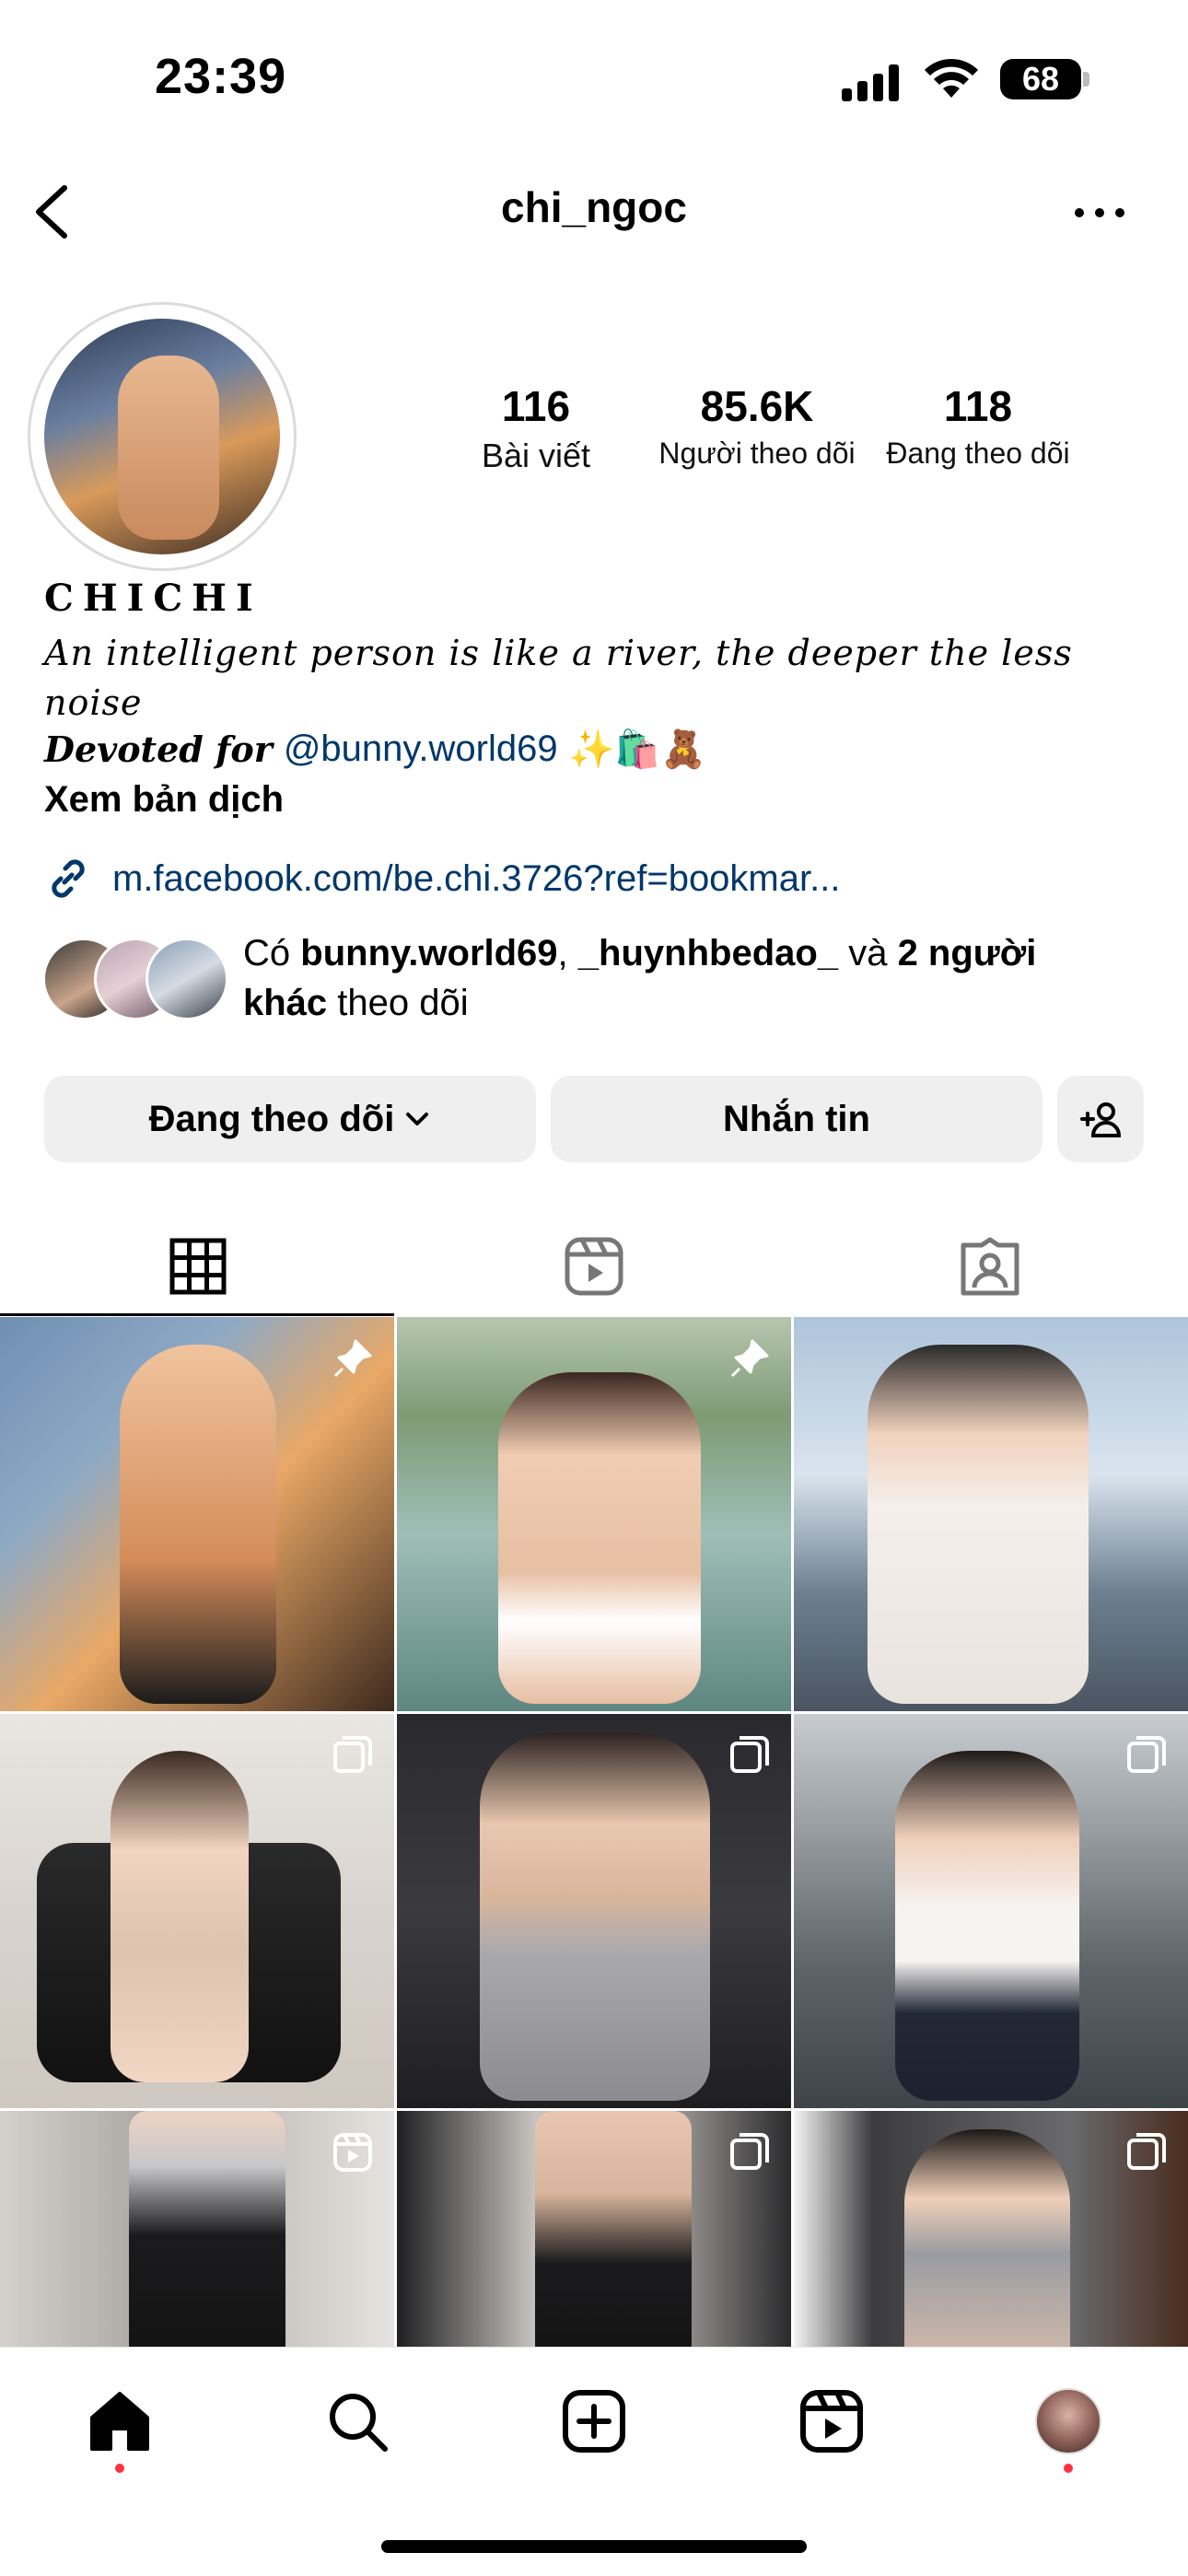 This screenshot has width=1188, height=2576. Describe the element at coordinates (68, 878) in the screenshot. I see `link-icon` at that location.